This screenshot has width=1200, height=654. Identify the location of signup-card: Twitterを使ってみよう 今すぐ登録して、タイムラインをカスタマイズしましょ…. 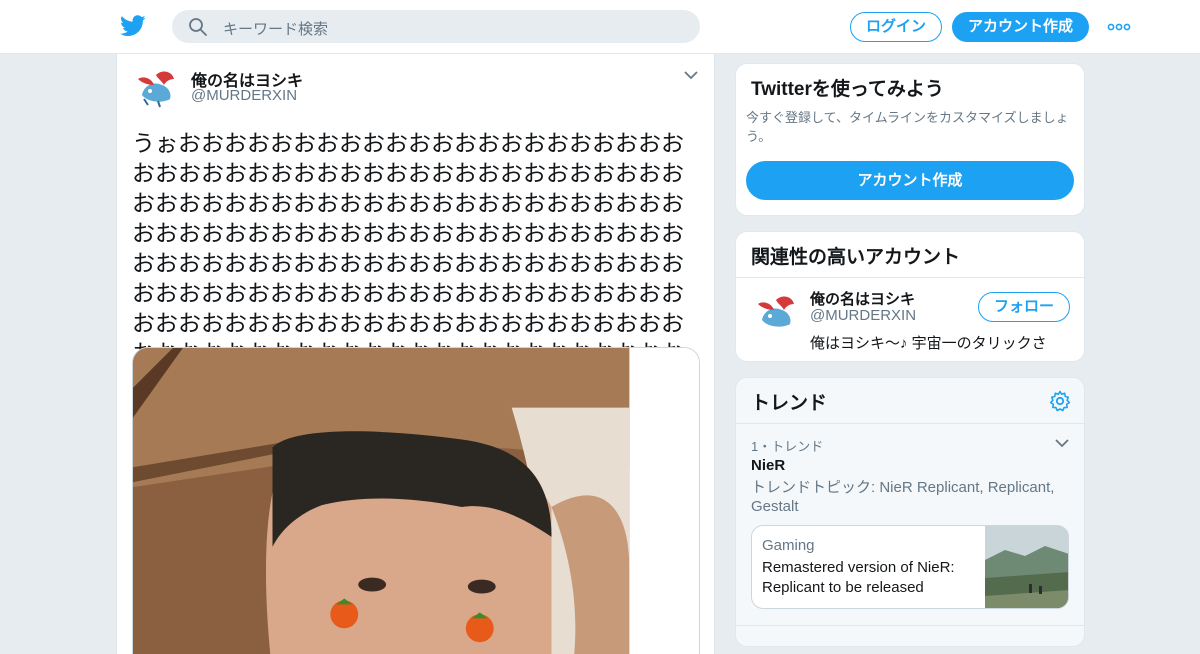
(910, 139).